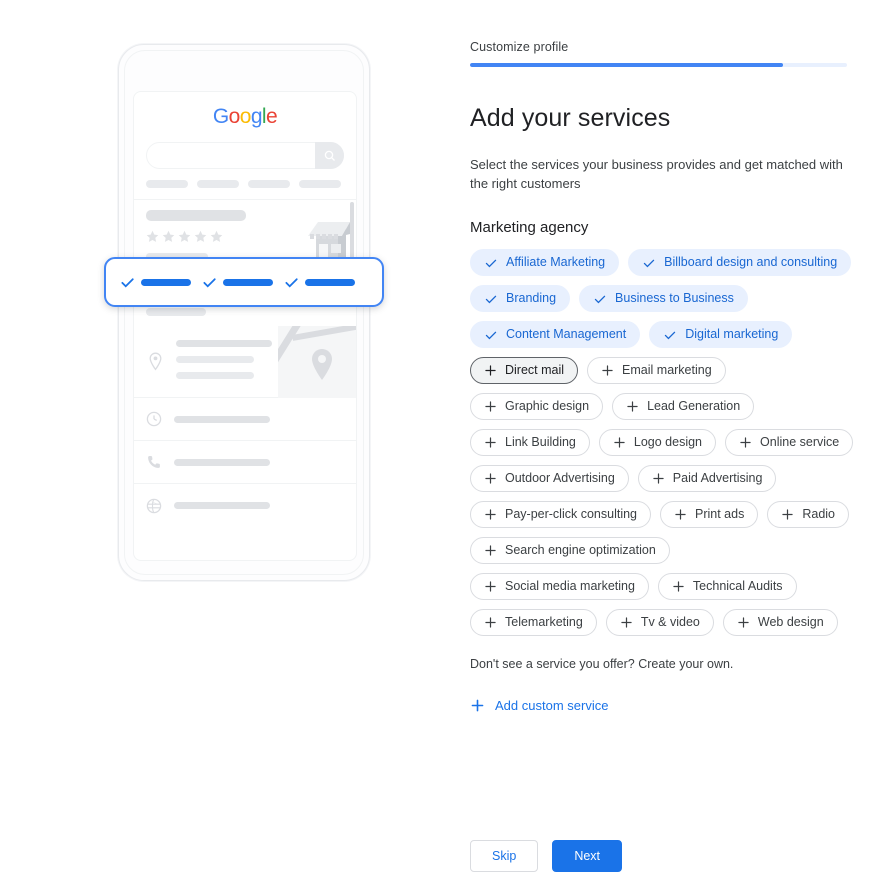  I want to click on service-chip: Digital marketing, so click(721, 335).